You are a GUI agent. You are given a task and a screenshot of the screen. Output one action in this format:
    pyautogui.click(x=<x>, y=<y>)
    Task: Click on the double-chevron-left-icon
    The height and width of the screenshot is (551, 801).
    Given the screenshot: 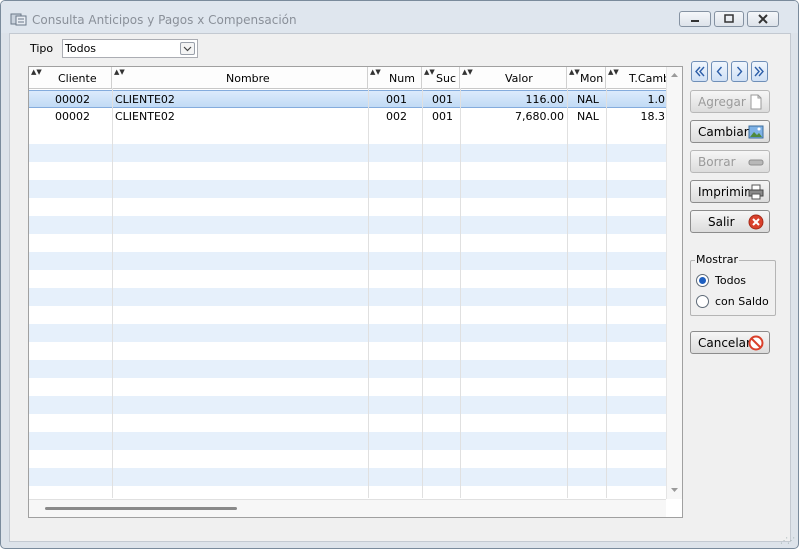 What is the action you would take?
    pyautogui.click(x=700, y=71)
    